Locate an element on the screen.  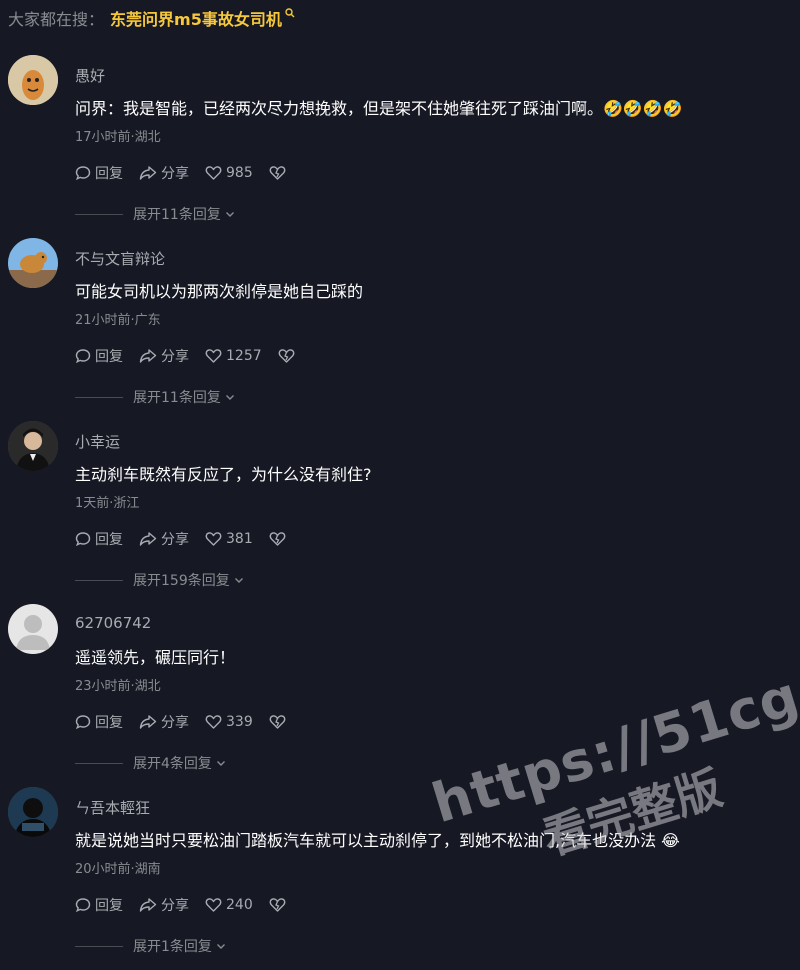
username: 不与文盲辩论 is located at coordinates (120, 258).